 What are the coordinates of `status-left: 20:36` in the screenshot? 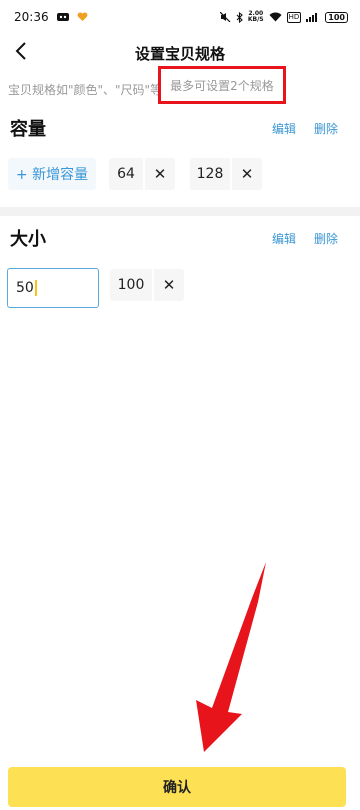 It's located at (51, 17).